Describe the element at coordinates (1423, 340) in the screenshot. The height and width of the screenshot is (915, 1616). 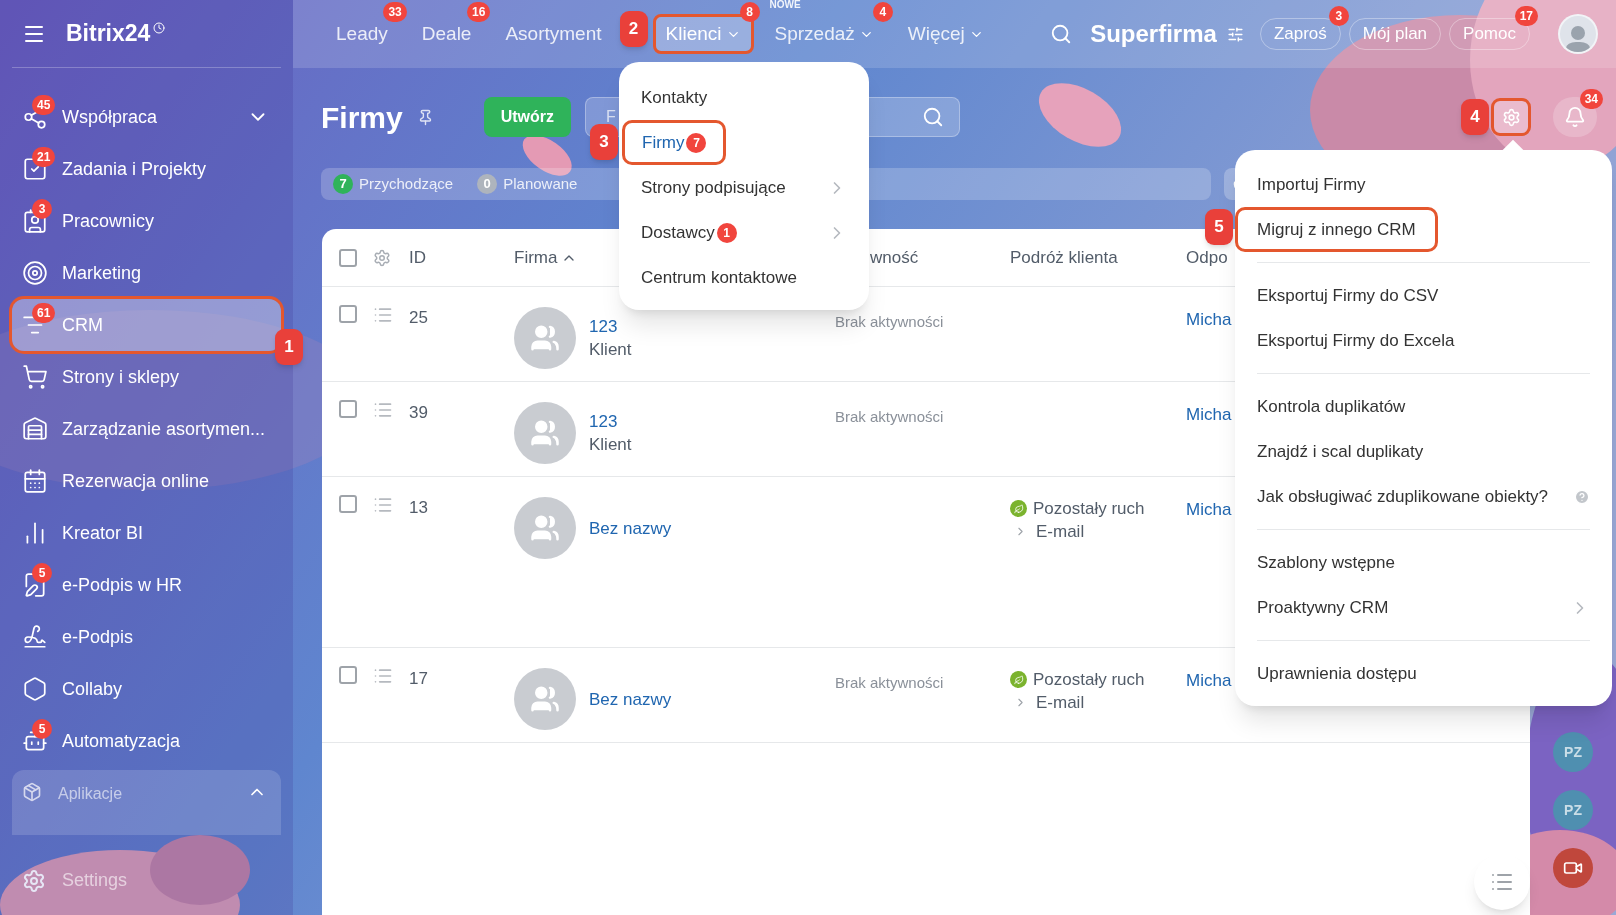
I see `menu-item: Eksportuj Firmy do Excela` at that location.